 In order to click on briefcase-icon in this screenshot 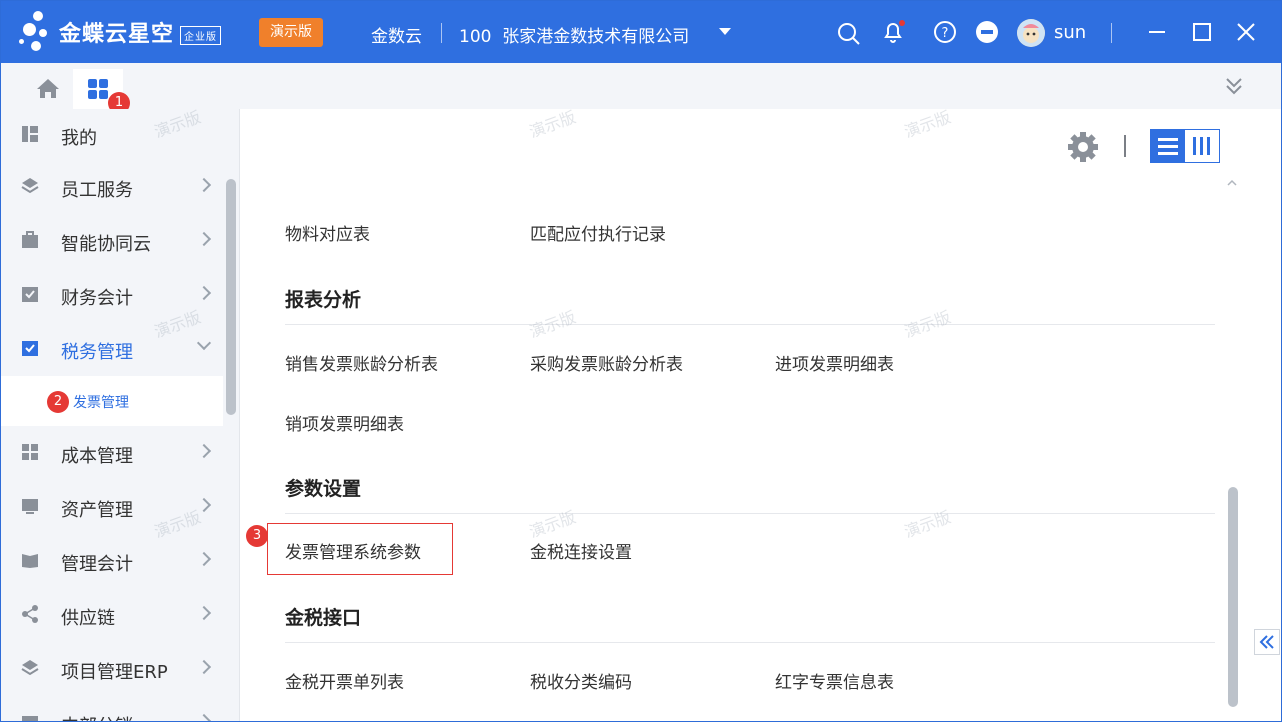, I will do `click(30, 239)`.